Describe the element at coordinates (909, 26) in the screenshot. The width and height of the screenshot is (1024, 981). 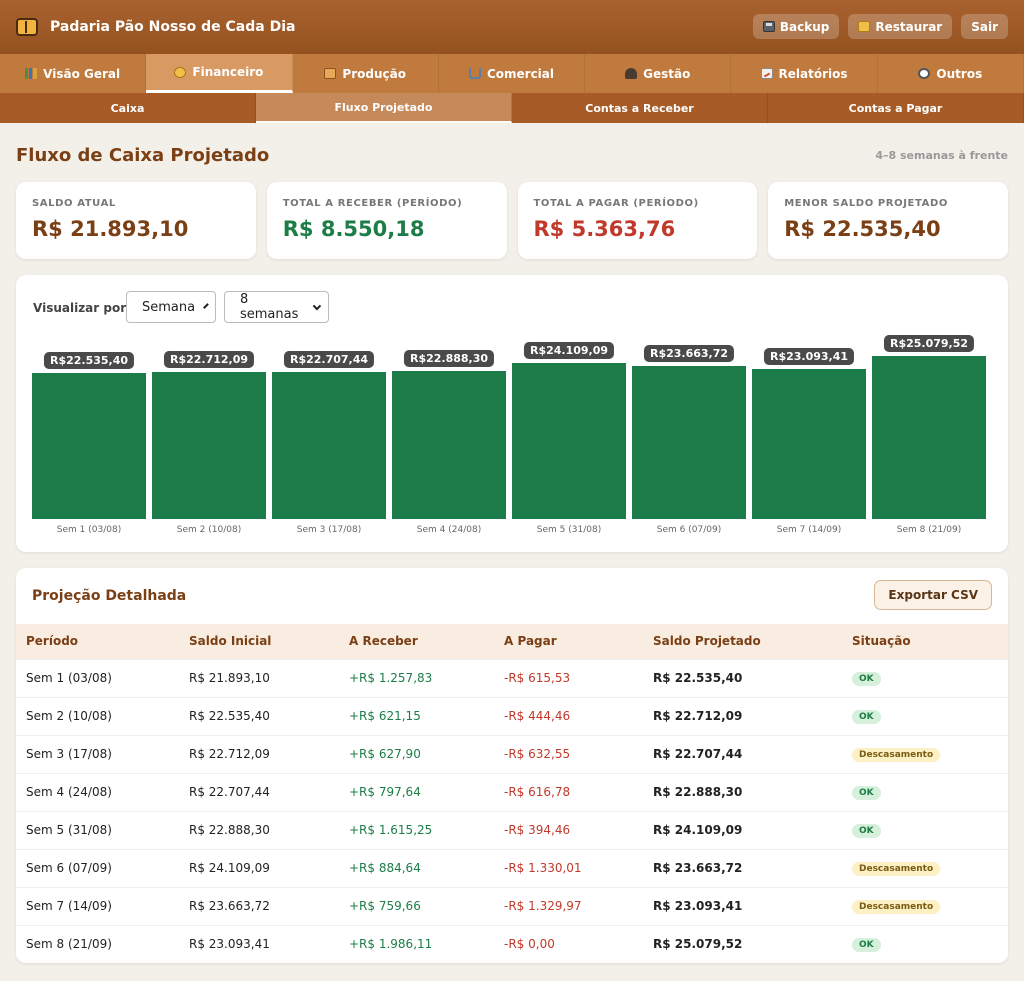
I see `restore-label: Restaurar` at that location.